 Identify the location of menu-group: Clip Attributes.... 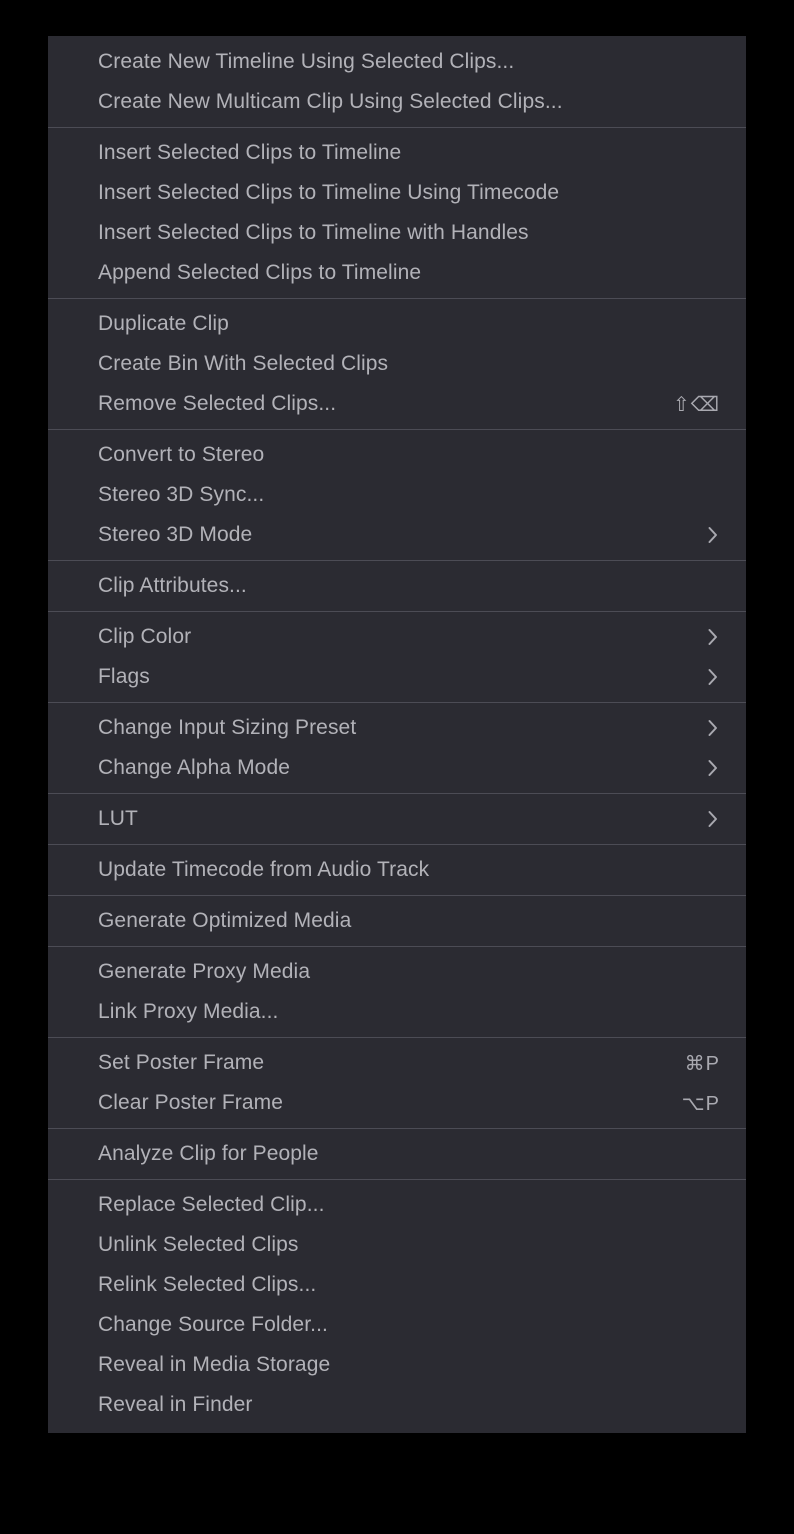
(397, 586).